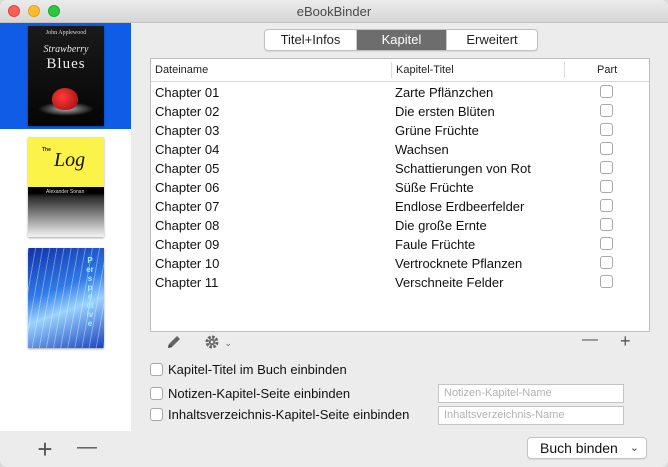 The image size is (668, 467). Describe the element at coordinates (437, 130) in the screenshot. I see `cell-chapter-title: Grüne Früchte` at that location.